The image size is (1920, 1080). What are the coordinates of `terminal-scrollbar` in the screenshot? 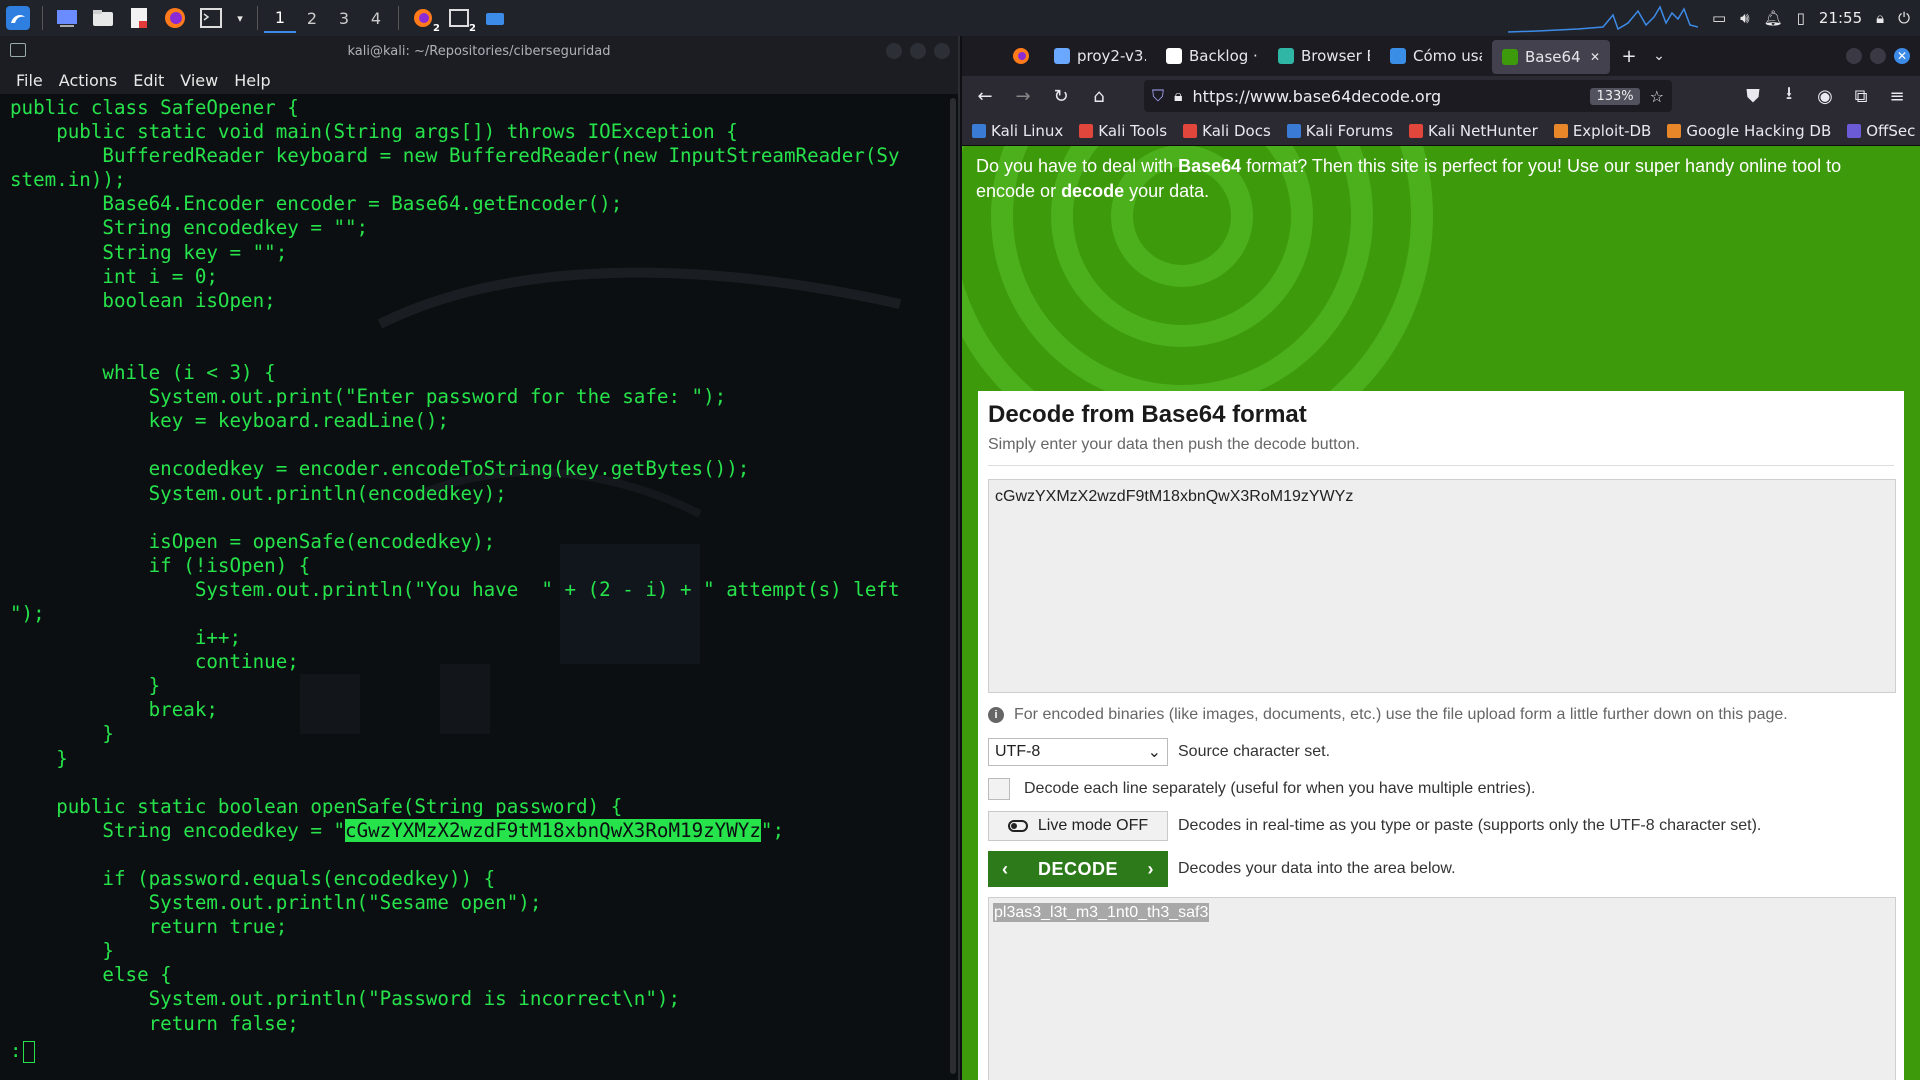 It's located at (953, 586).